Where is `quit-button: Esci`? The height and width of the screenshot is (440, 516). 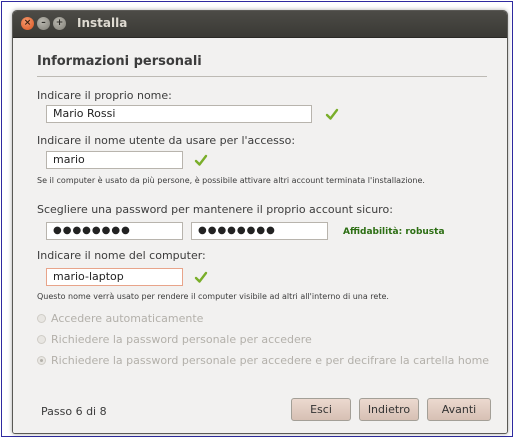
quit-button: Esci is located at coordinates (321, 409).